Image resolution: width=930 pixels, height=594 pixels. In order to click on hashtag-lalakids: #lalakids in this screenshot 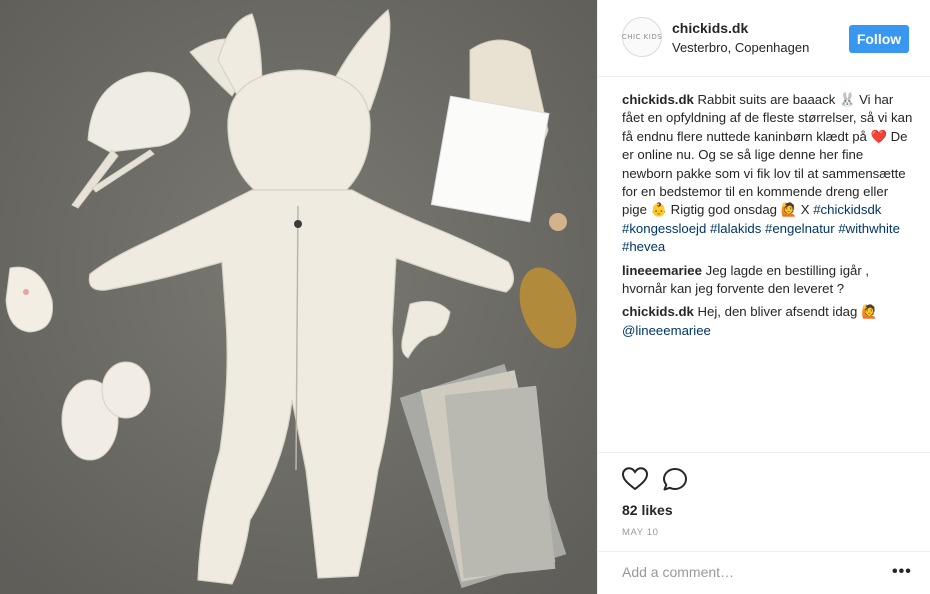, I will do `click(735, 228)`.